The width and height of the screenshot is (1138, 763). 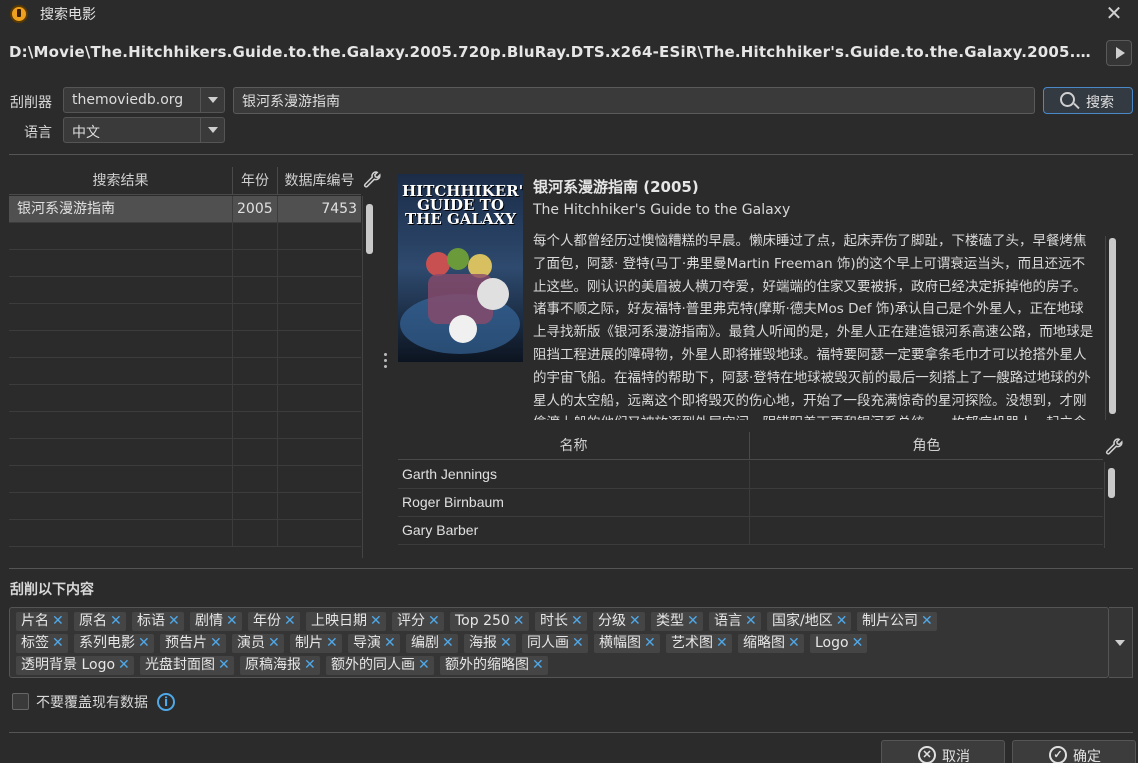 What do you see at coordinates (692, 643) in the screenshot?
I see `scrape-tag-label: 艺术图` at bounding box center [692, 643].